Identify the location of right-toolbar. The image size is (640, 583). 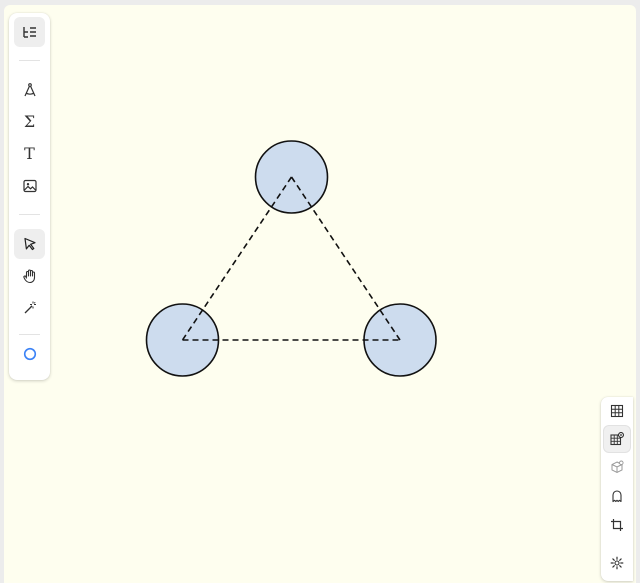
(617, 489).